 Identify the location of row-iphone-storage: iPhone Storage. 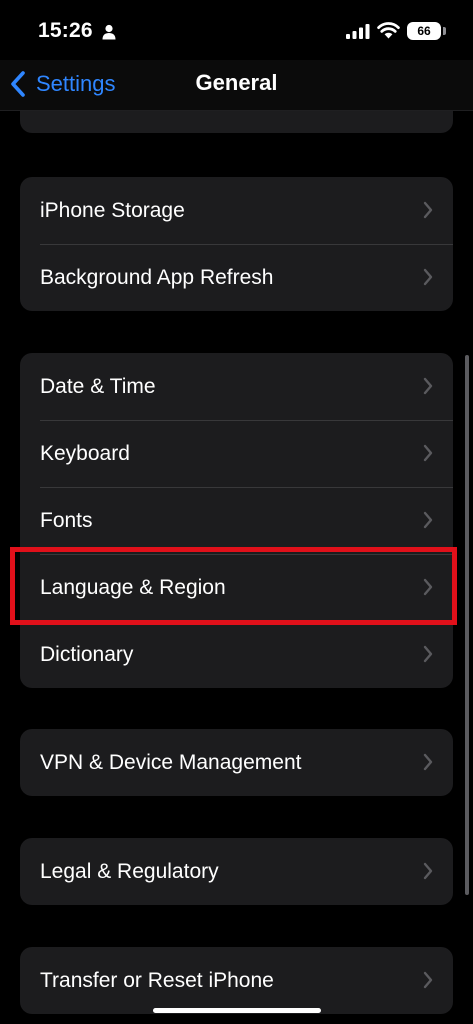
(236, 210).